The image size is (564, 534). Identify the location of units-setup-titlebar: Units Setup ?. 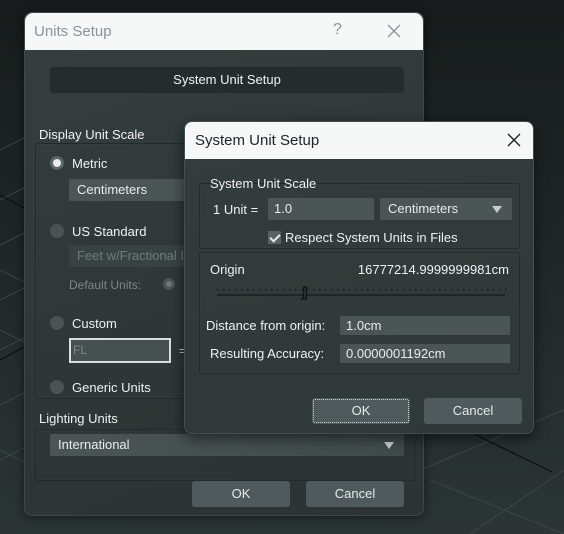
(224, 31).